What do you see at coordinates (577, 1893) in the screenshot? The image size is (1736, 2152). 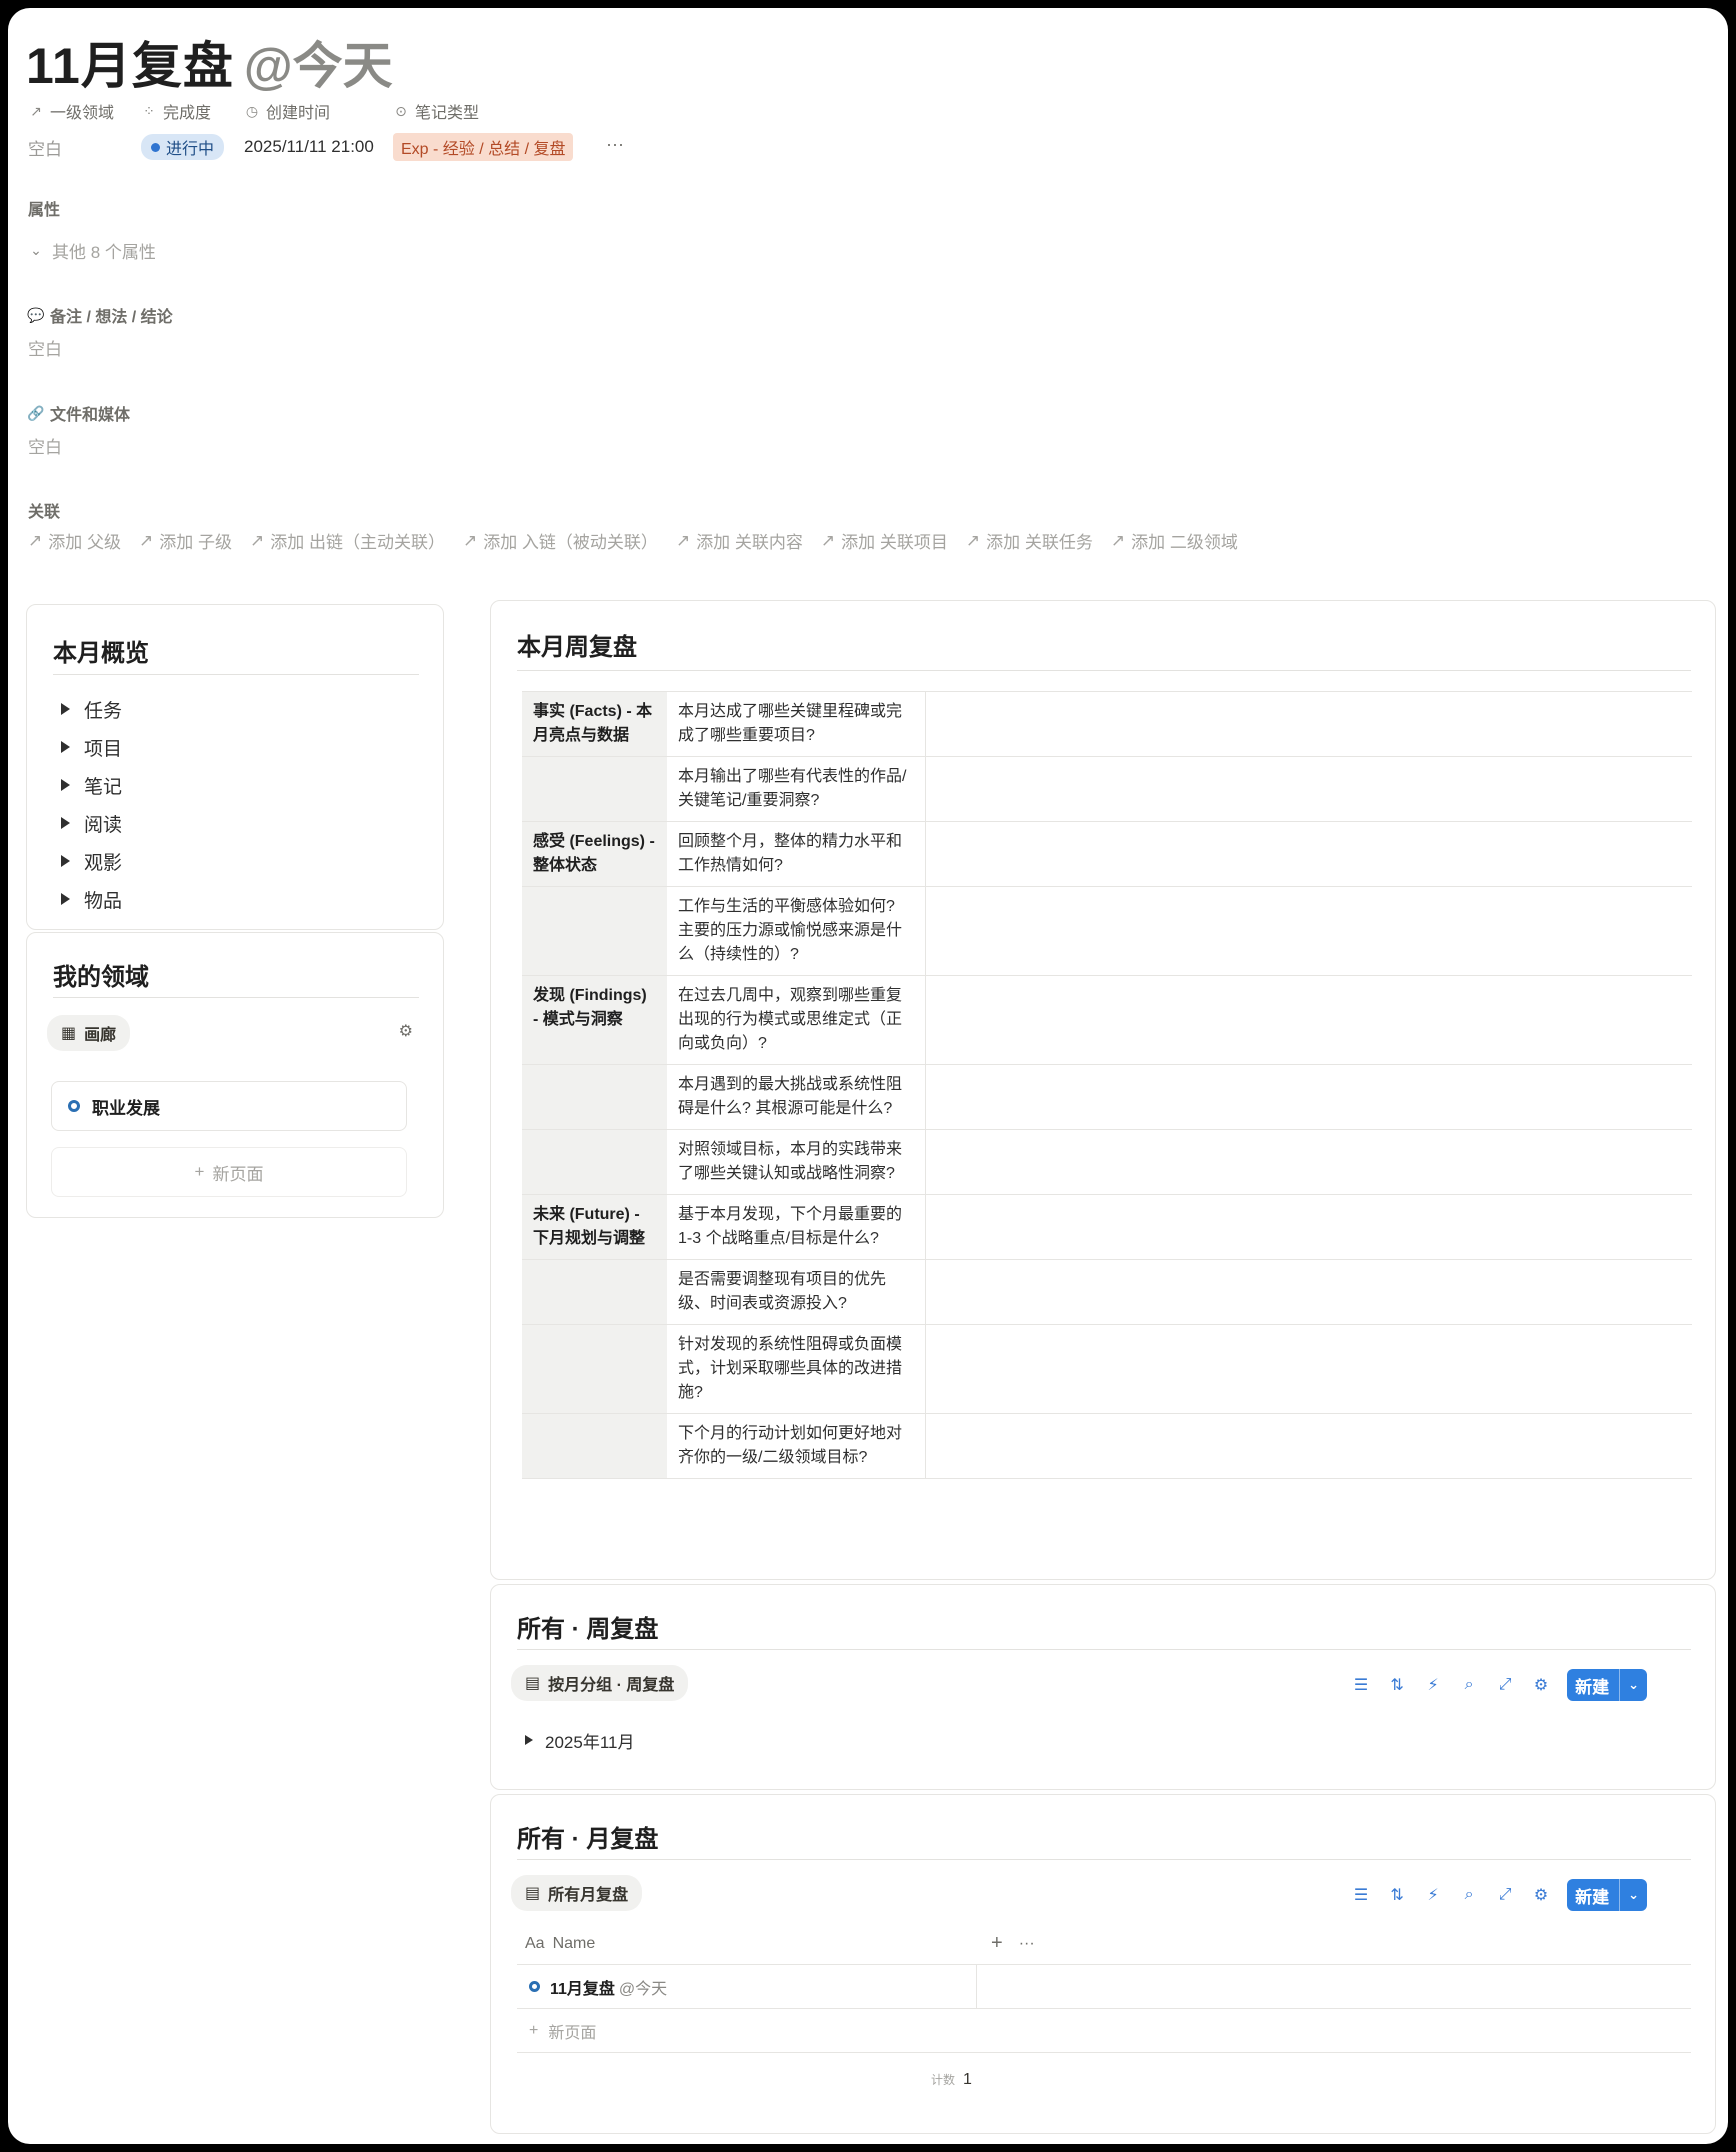 I see `monthly-view-tab: ▤ 所有月复盘` at bounding box center [577, 1893].